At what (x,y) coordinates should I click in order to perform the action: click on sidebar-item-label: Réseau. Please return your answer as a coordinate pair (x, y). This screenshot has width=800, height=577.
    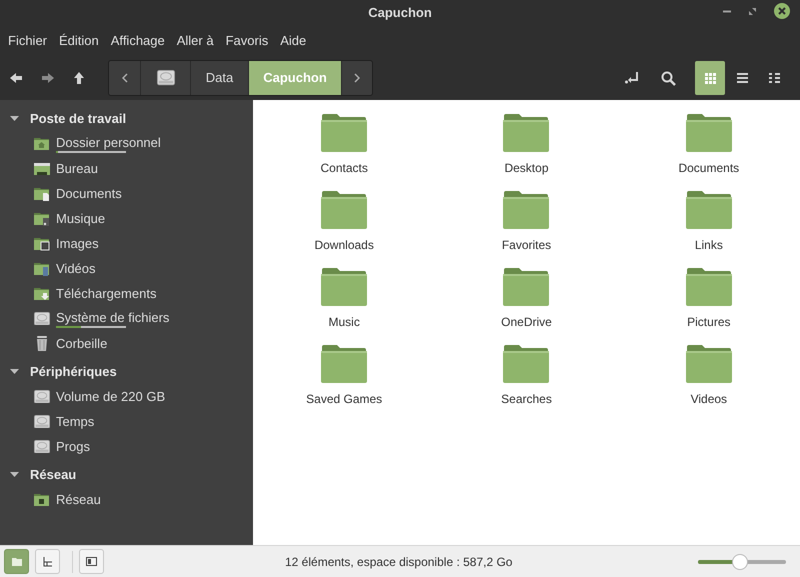
    Looking at the image, I should click on (78, 500).